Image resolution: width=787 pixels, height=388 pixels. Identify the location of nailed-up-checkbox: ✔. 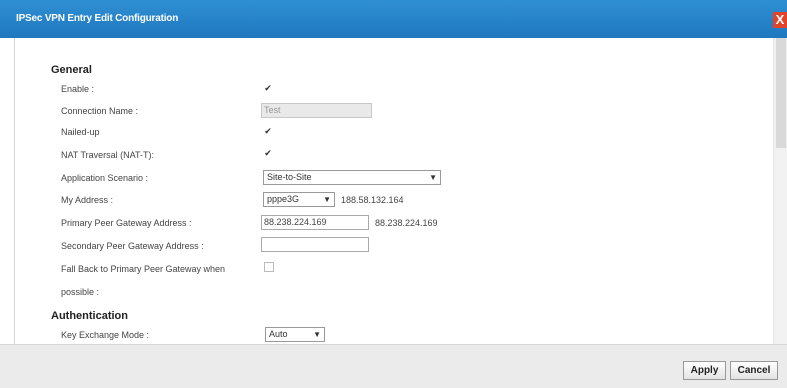
(268, 131).